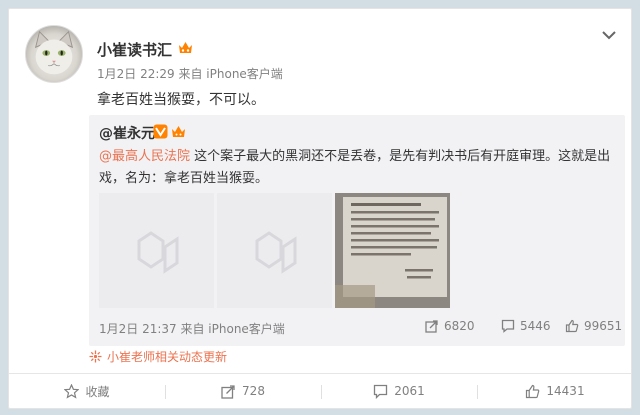 Image resolution: width=640 pixels, height=415 pixels. I want to click on repost-share-count: 6820, so click(450, 326).